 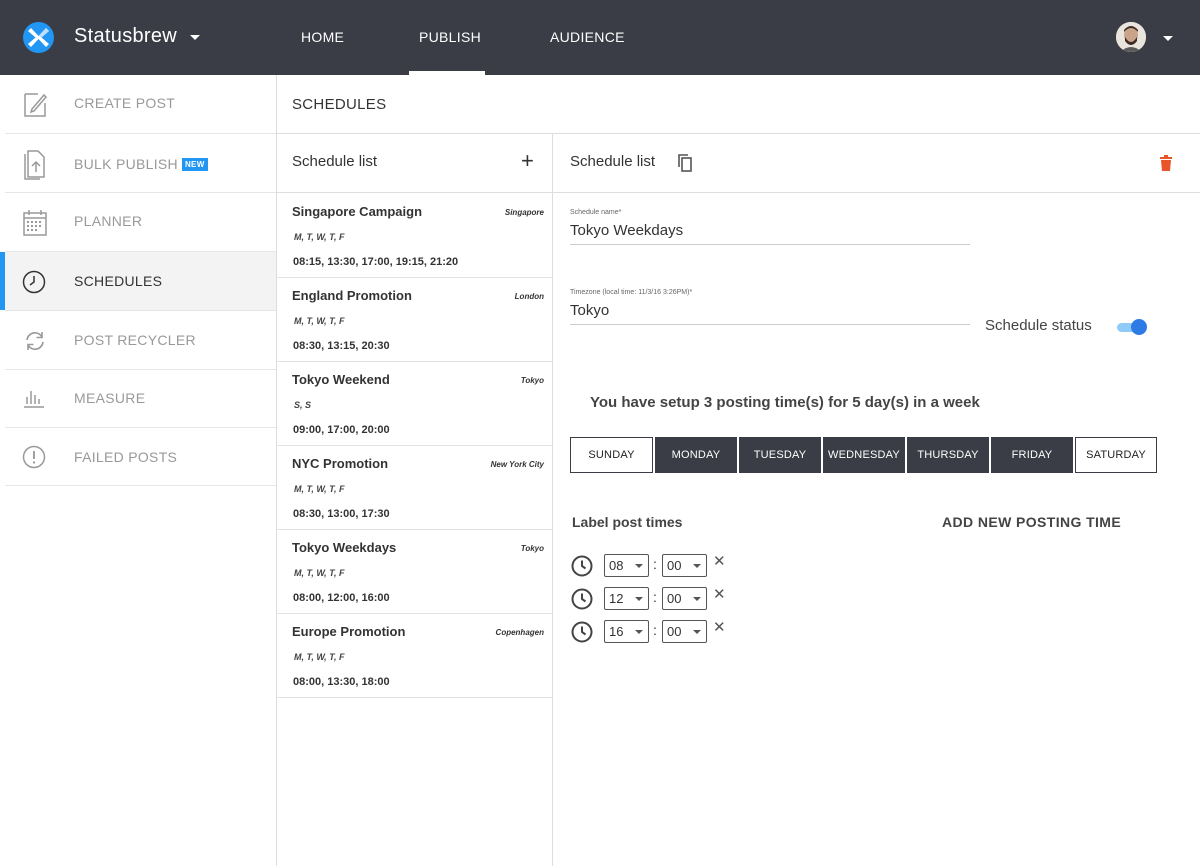 What do you see at coordinates (1166, 163) in the screenshot?
I see `delete-icon` at bounding box center [1166, 163].